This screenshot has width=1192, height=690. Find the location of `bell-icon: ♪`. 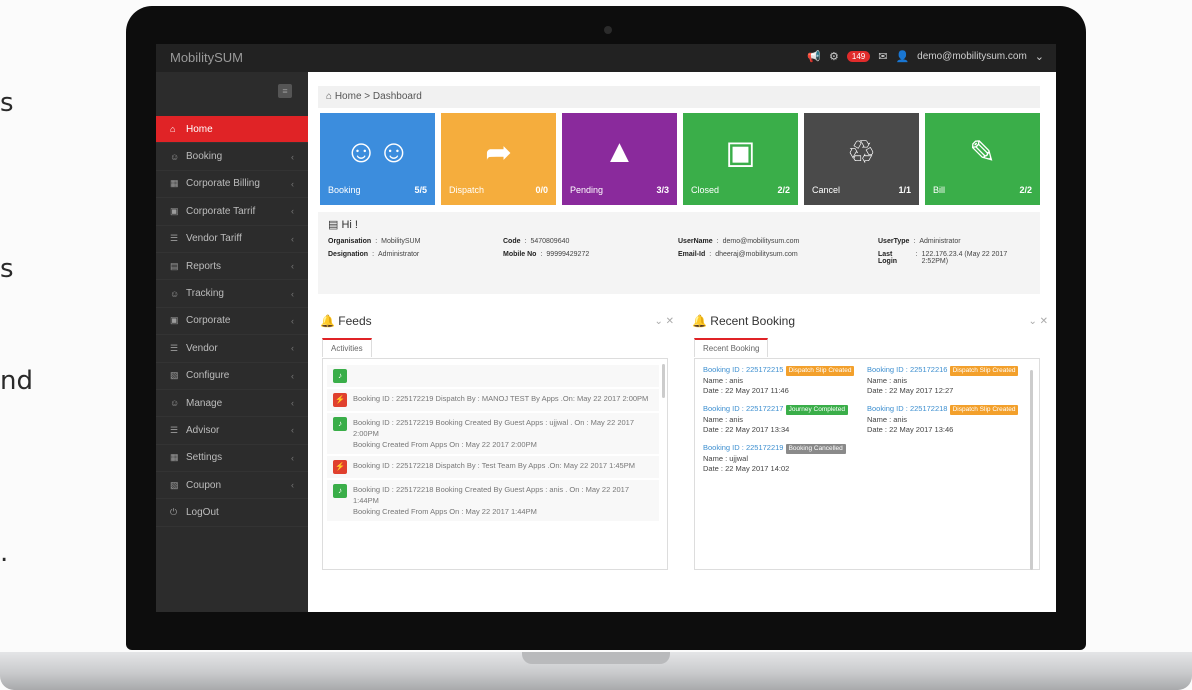

bell-icon: ♪ is located at coordinates (340, 376).